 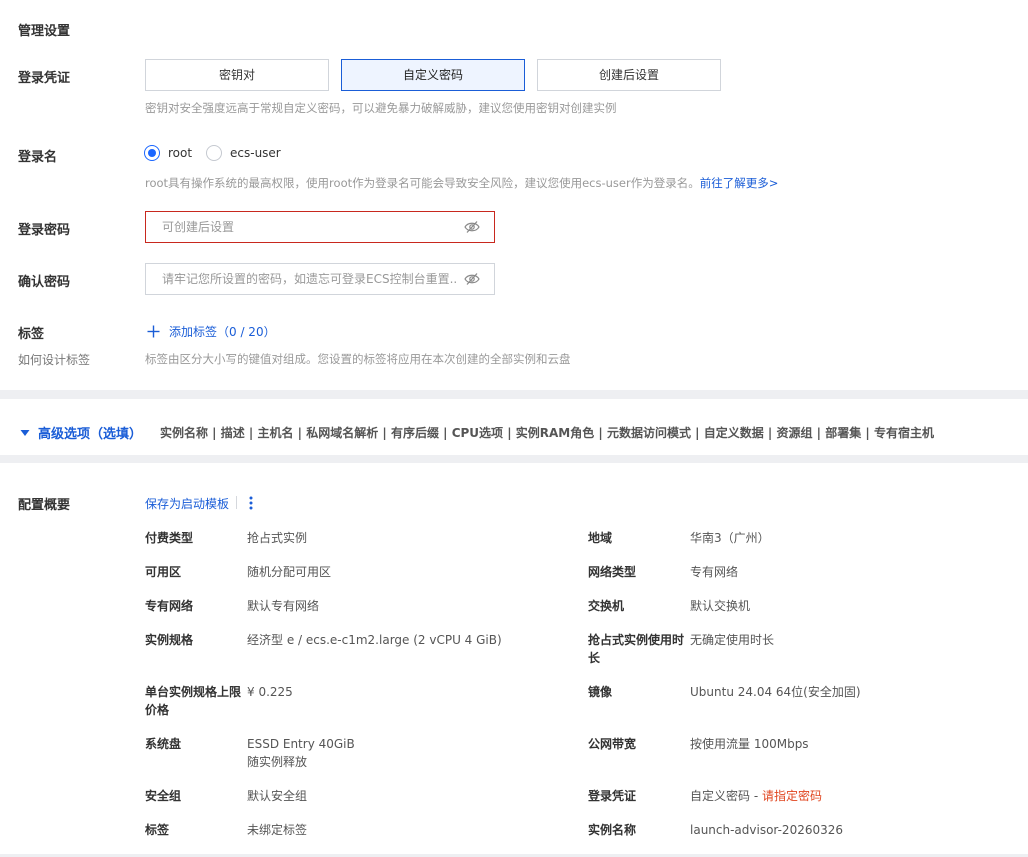 What do you see at coordinates (739, 183) in the screenshot?
I see `learn-more-link: 前往了解更多>` at bounding box center [739, 183].